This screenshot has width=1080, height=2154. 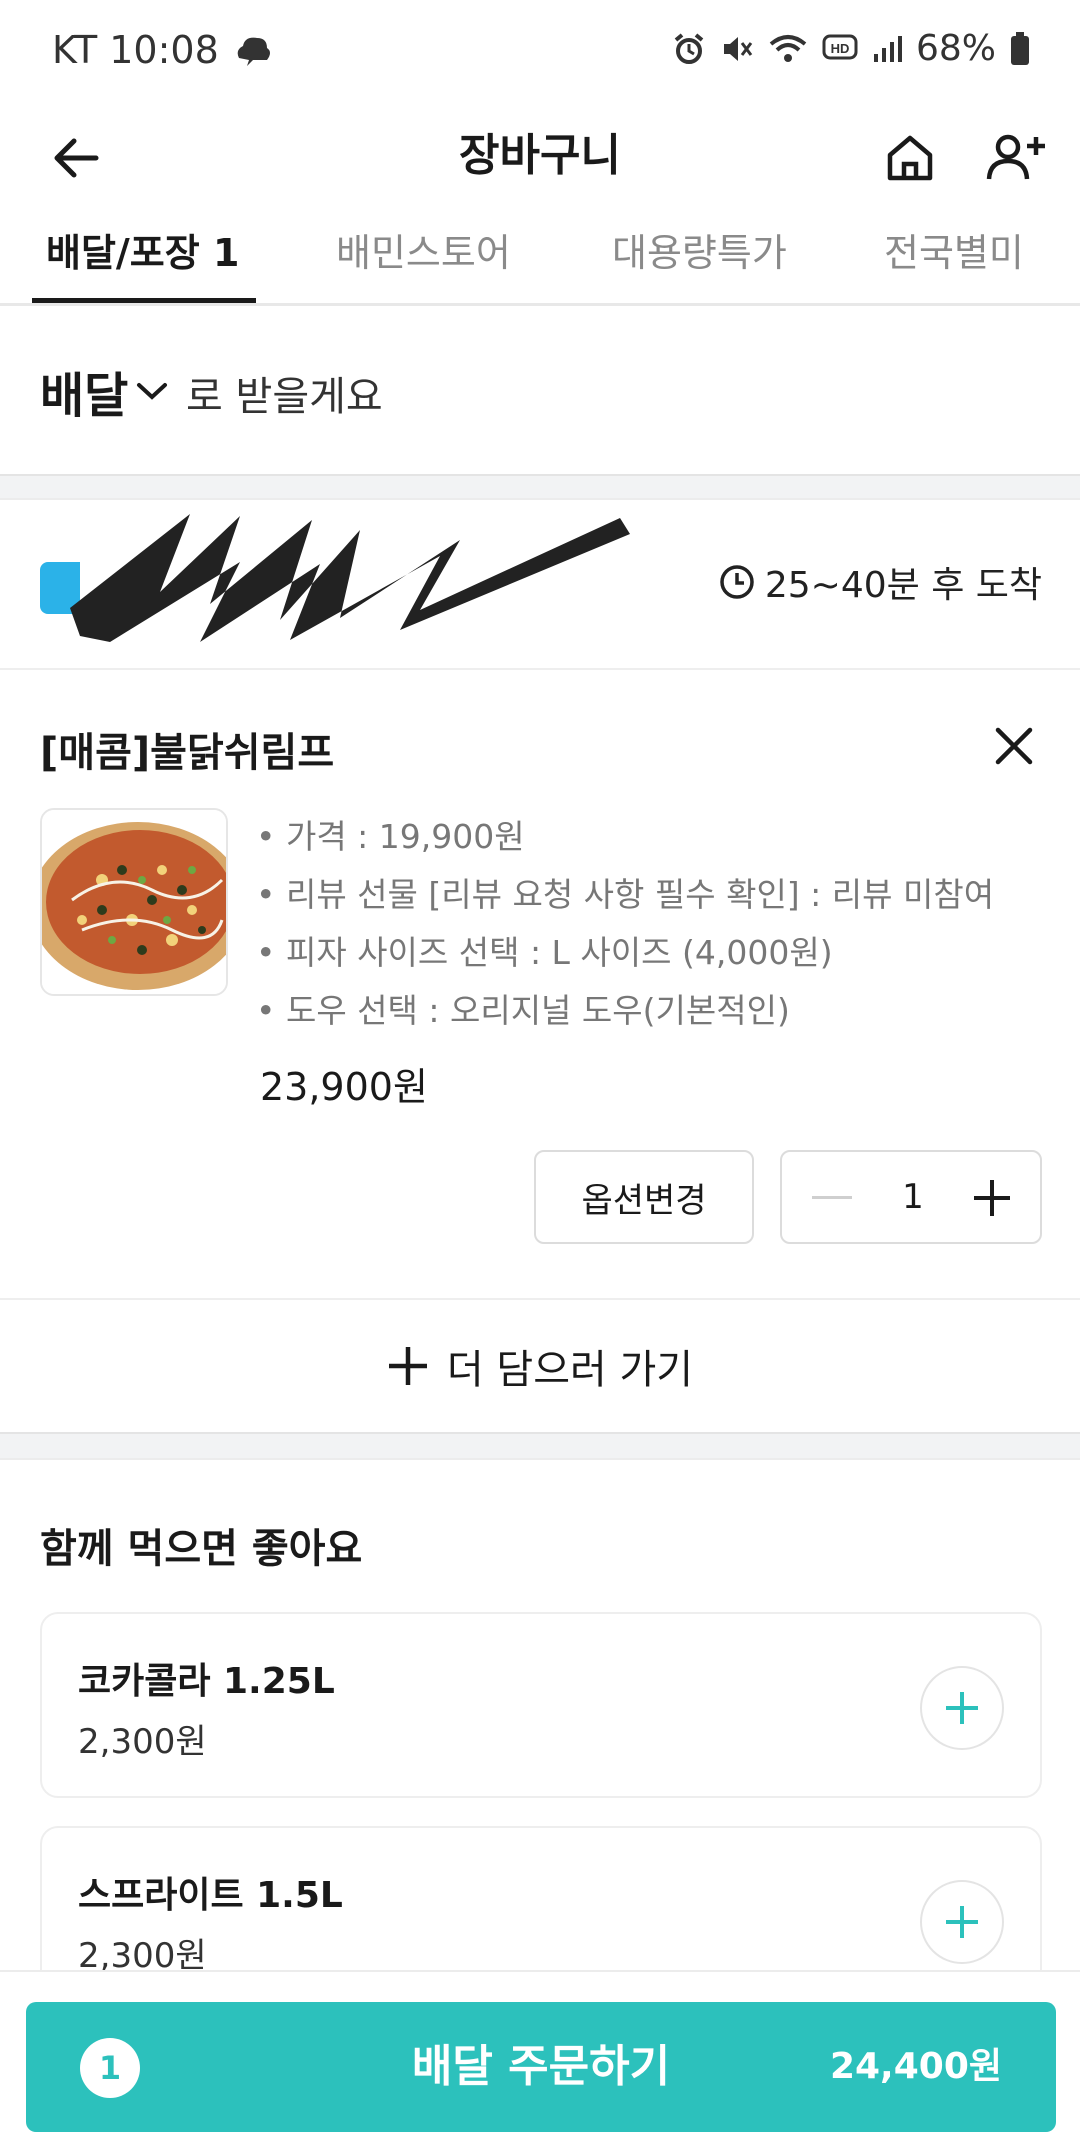 I want to click on bottom-order-bar: 1 배달 주문하기 24,400원, so click(x=540, y=2062).